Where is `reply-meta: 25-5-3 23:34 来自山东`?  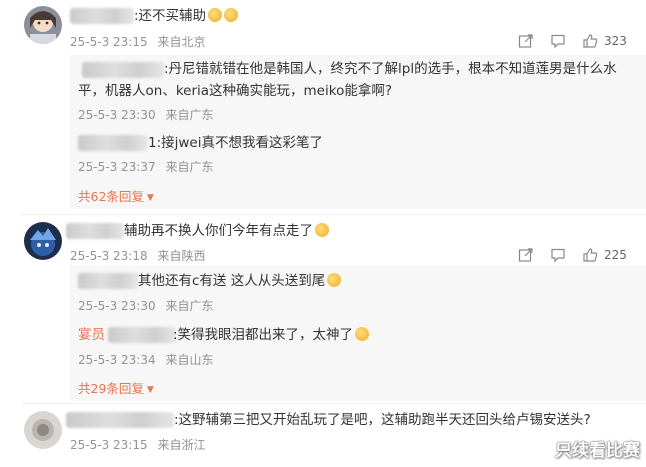
reply-meta: 25-5-3 23:34 来自山东 is located at coordinates (146, 360).